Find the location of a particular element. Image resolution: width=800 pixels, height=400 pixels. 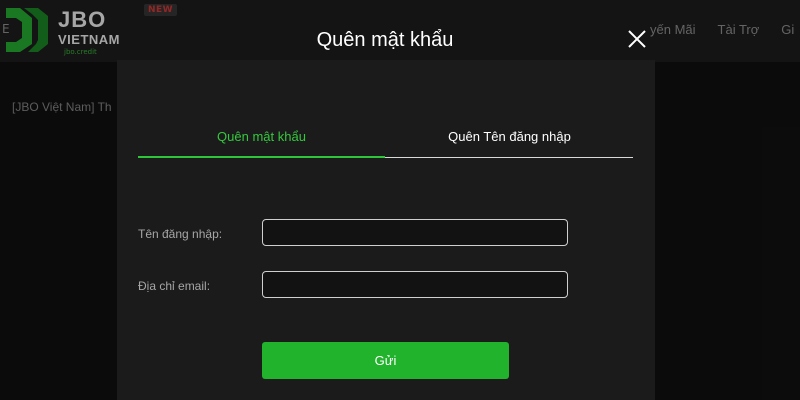

modal-title: Quên mật khẩu is located at coordinates (385, 40).